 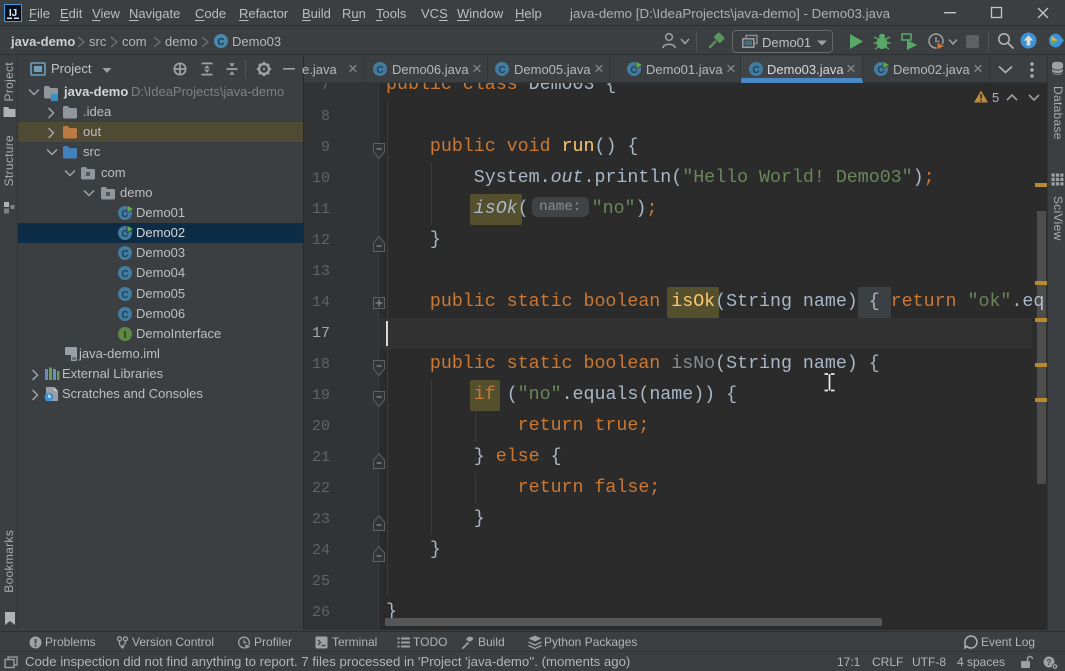 I want to click on svg-text: IJ, so click(x=13, y=13).